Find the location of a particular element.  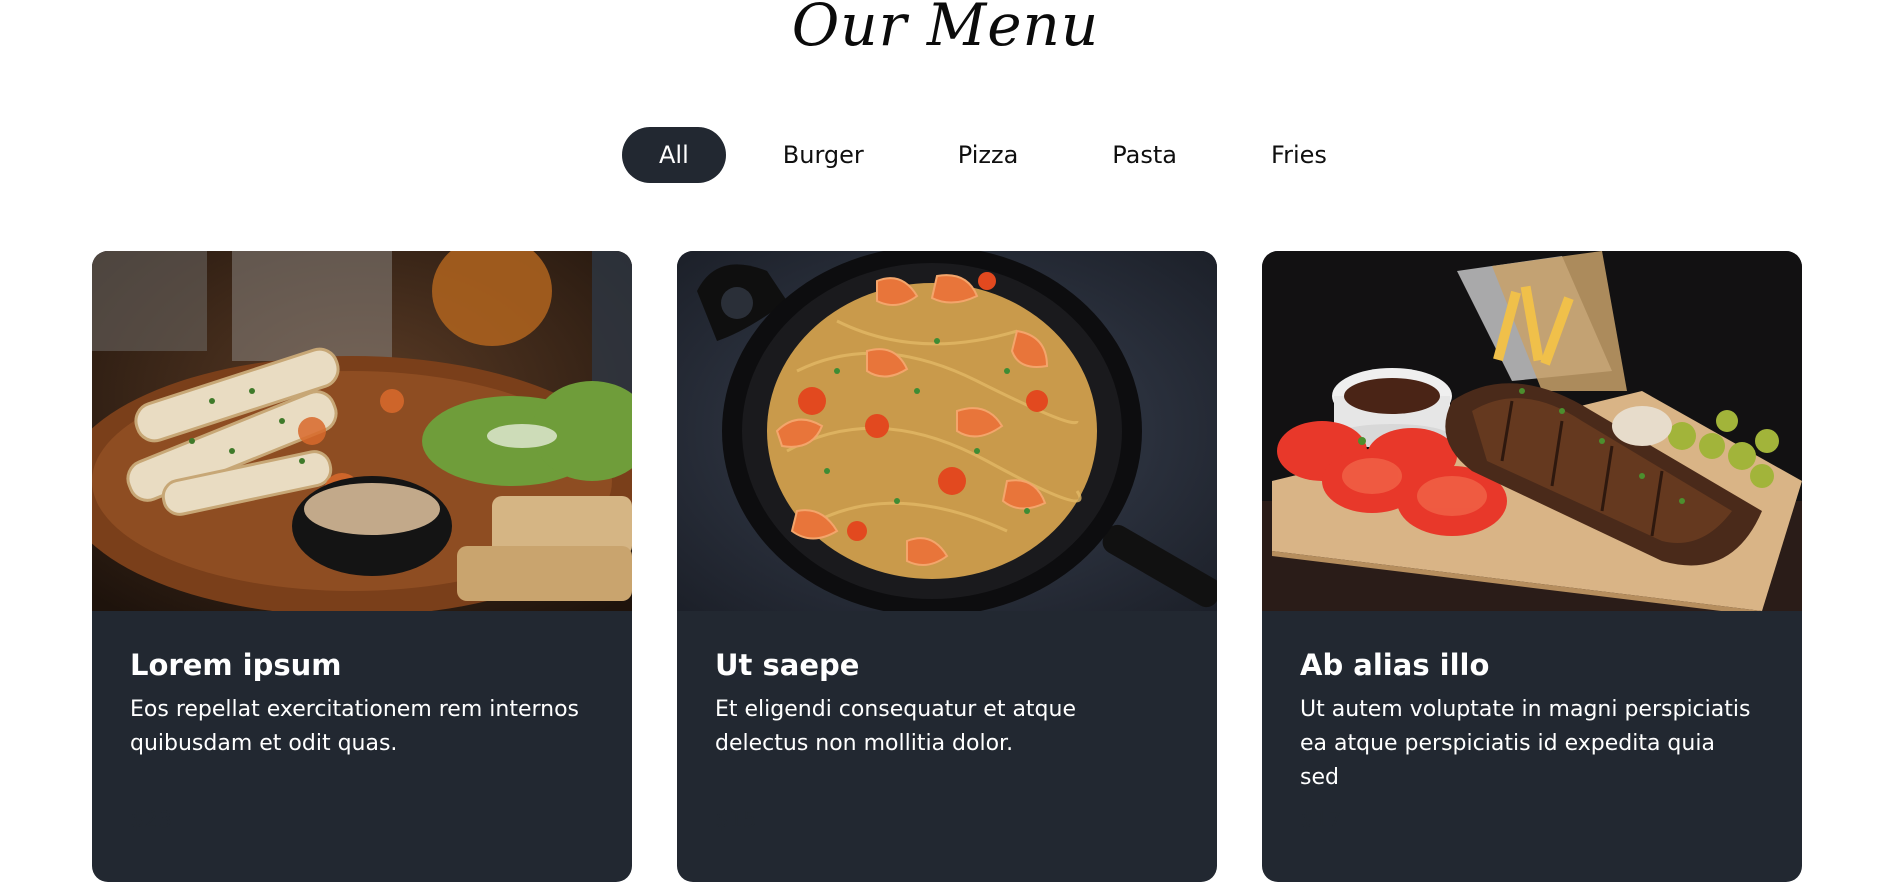

ribs-board-photo is located at coordinates (1532, 431).